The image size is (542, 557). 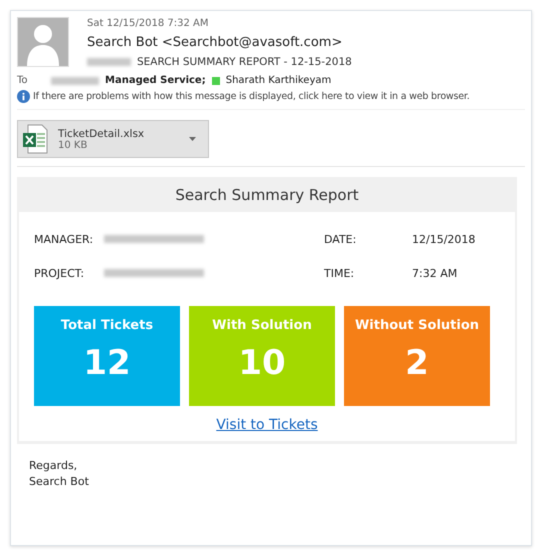 What do you see at coordinates (60, 273) in the screenshot?
I see `field-label: PROJECT:` at bounding box center [60, 273].